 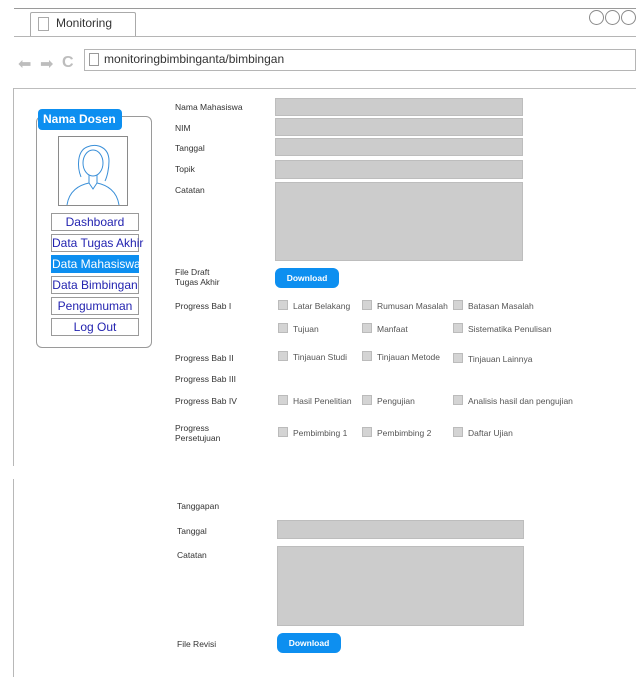 What do you see at coordinates (458, 305) in the screenshot?
I see `checkbox-batasan-masalah` at bounding box center [458, 305].